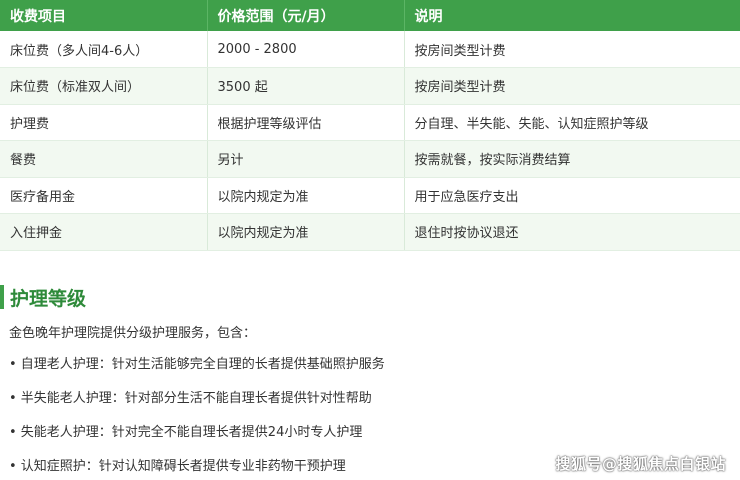 The image size is (740, 480). I want to click on list-item: • 失能老人护理：针对完全不能自理长者提供24小时专人护理, so click(186, 432).